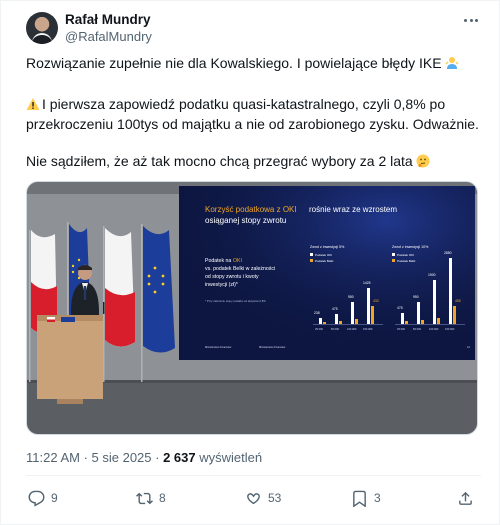  Describe the element at coordinates (359, 498) in the screenshot. I see `bookmark-icon` at that location.